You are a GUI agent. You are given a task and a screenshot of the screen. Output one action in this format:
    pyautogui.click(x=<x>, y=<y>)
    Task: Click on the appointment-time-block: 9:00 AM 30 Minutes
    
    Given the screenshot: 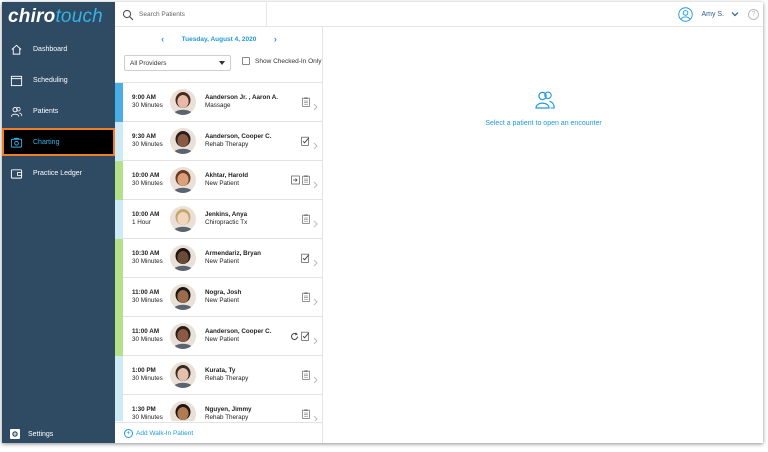 What is the action you would take?
    pyautogui.click(x=147, y=102)
    